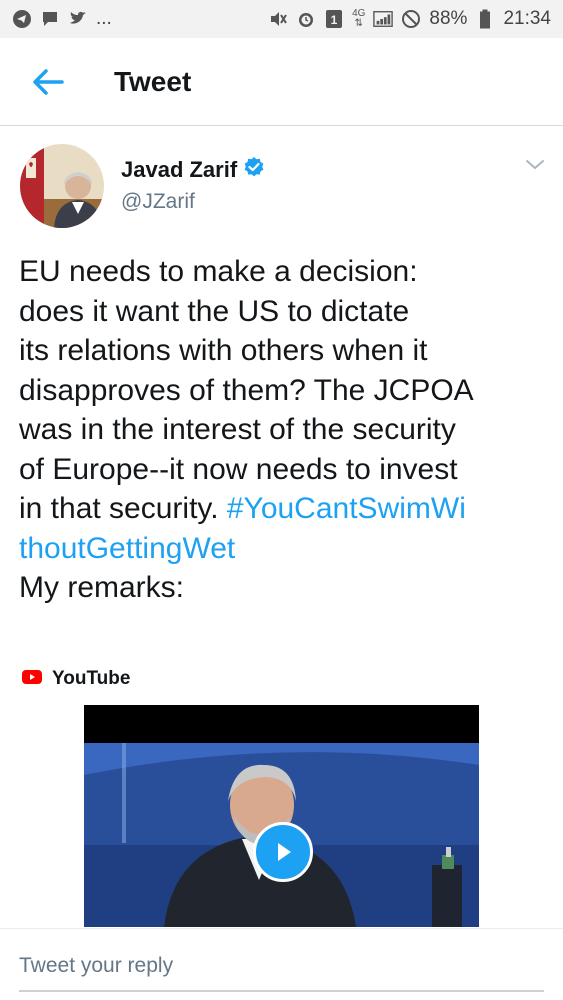 This screenshot has width=563, height=1000. I want to click on page-title: Tweet, so click(153, 81).